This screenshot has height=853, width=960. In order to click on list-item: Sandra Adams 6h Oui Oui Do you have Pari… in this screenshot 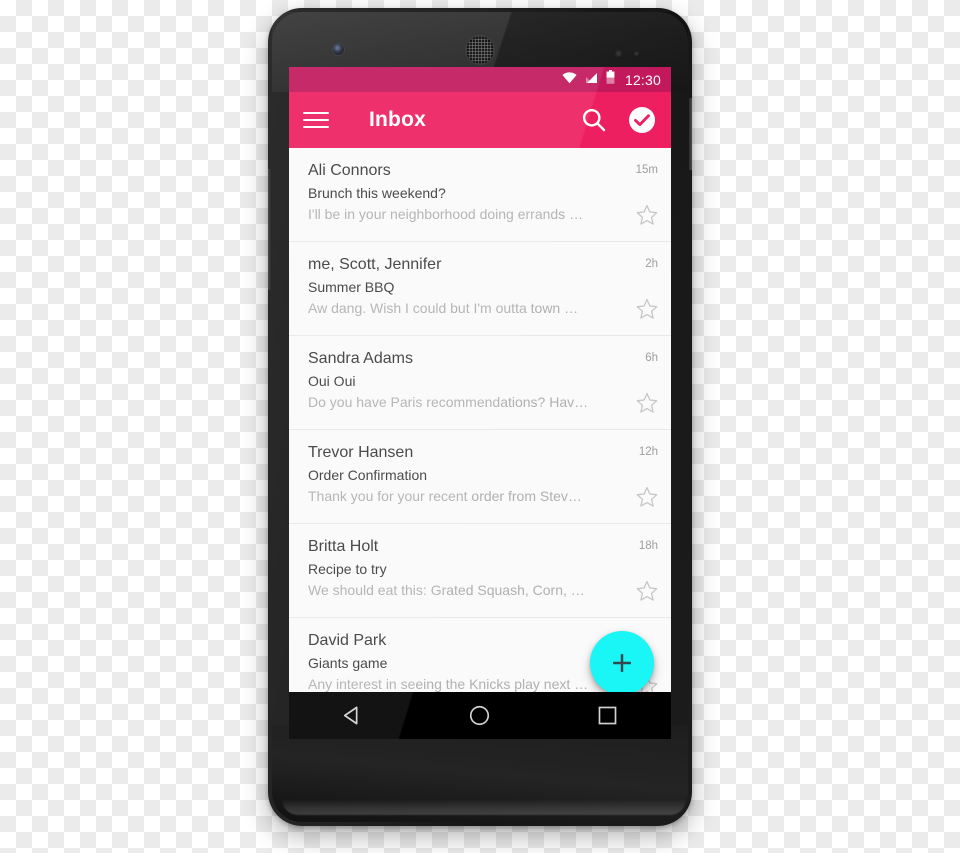, I will do `click(480, 383)`.